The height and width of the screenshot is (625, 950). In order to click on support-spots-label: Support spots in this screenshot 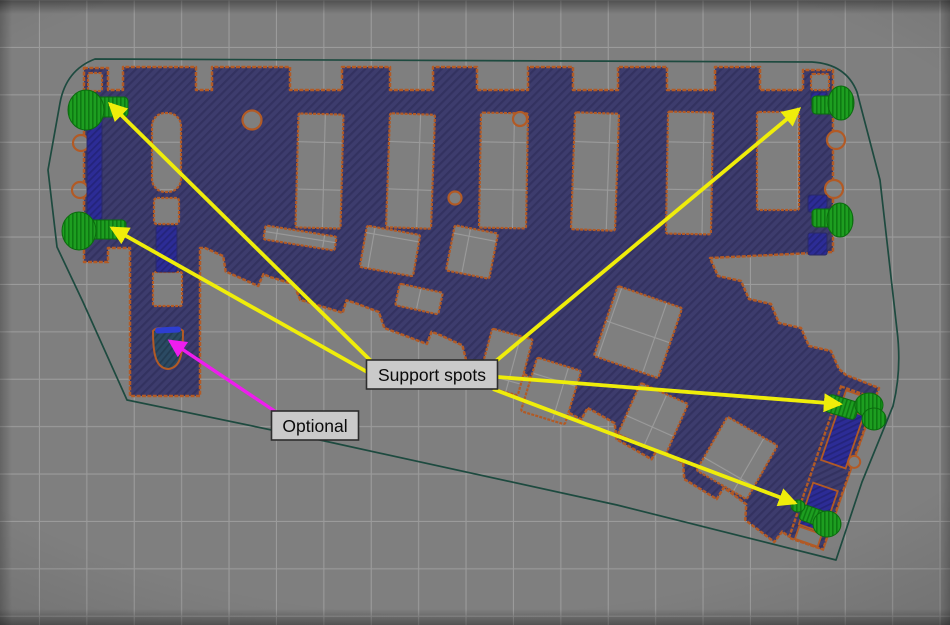, I will do `click(432, 374)`.